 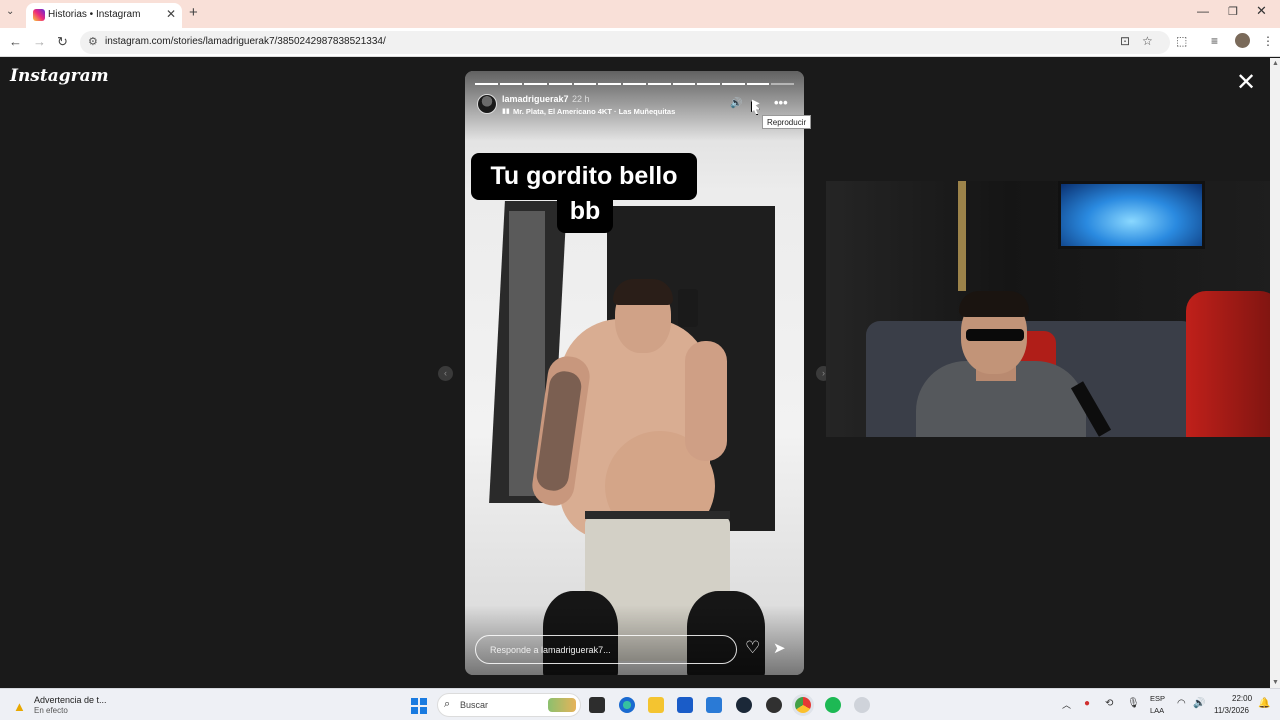 What do you see at coordinates (736, 103) in the screenshot?
I see `sound-icon: 🔊` at bounding box center [736, 103].